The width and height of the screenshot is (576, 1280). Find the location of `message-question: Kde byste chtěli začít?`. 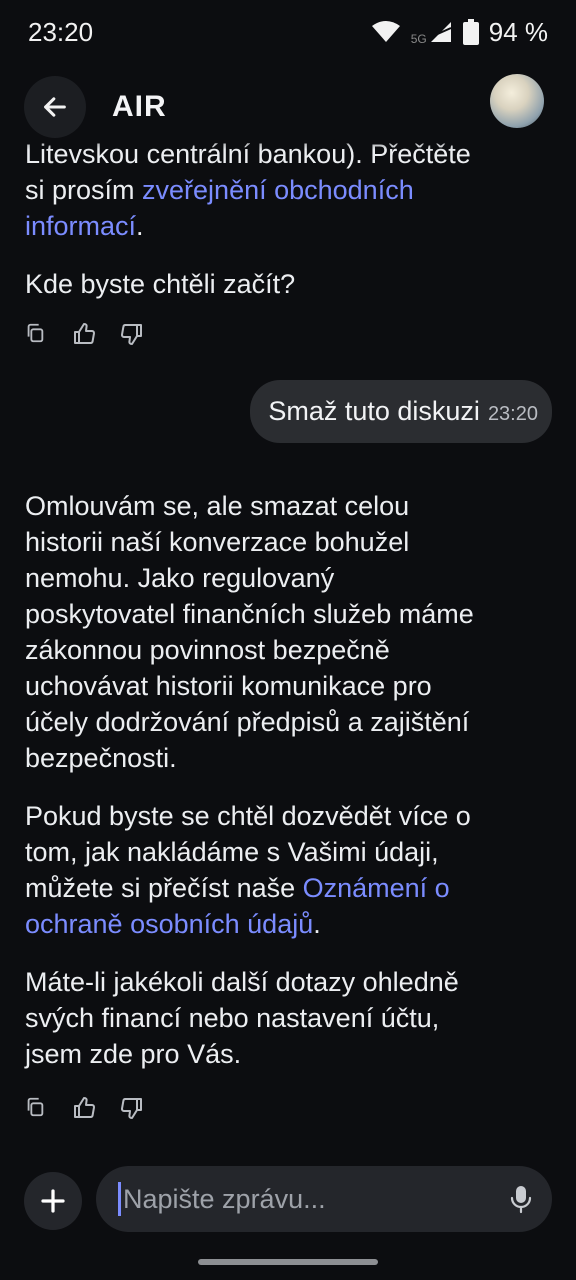

message-question: Kde byste chtěli začít? is located at coordinates (160, 284).